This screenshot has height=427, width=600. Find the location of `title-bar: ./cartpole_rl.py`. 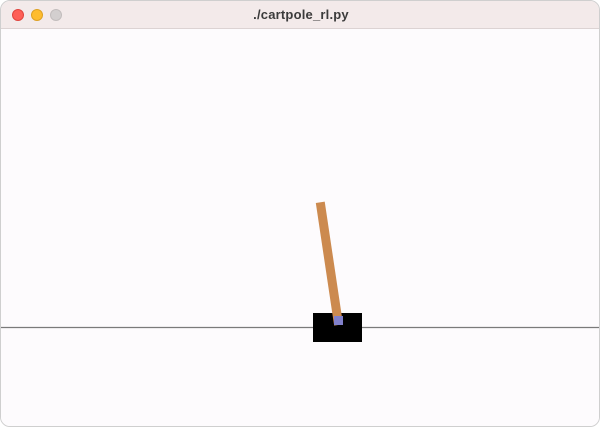

title-bar: ./cartpole_rl.py is located at coordinates (300, 15).